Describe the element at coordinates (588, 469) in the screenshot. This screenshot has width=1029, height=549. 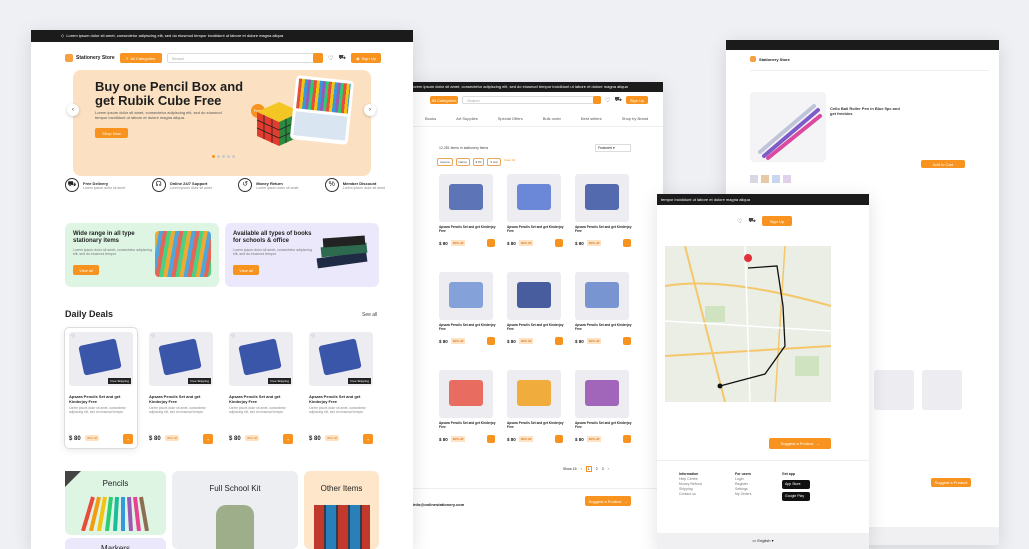
I see `page-1: 1` at that location.